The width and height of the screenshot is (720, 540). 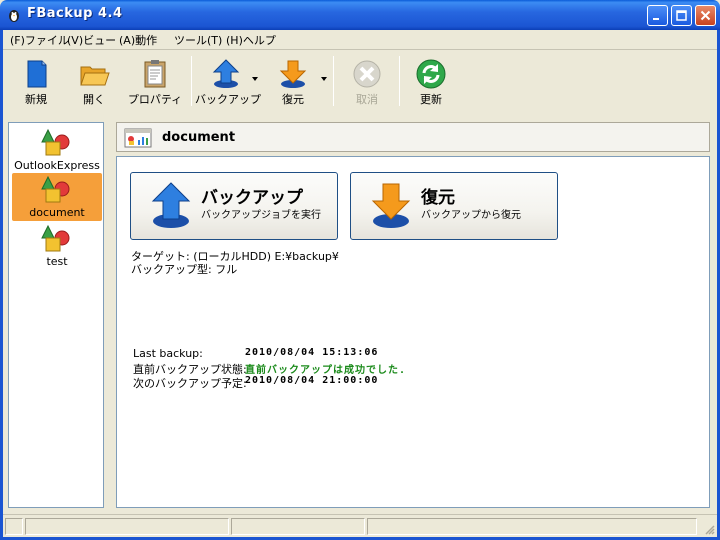 What do you see at coordinates (251, 40) in the screenshot?
I see `menu-help: (H)ヘルプ` at bounding box center [251, 40].